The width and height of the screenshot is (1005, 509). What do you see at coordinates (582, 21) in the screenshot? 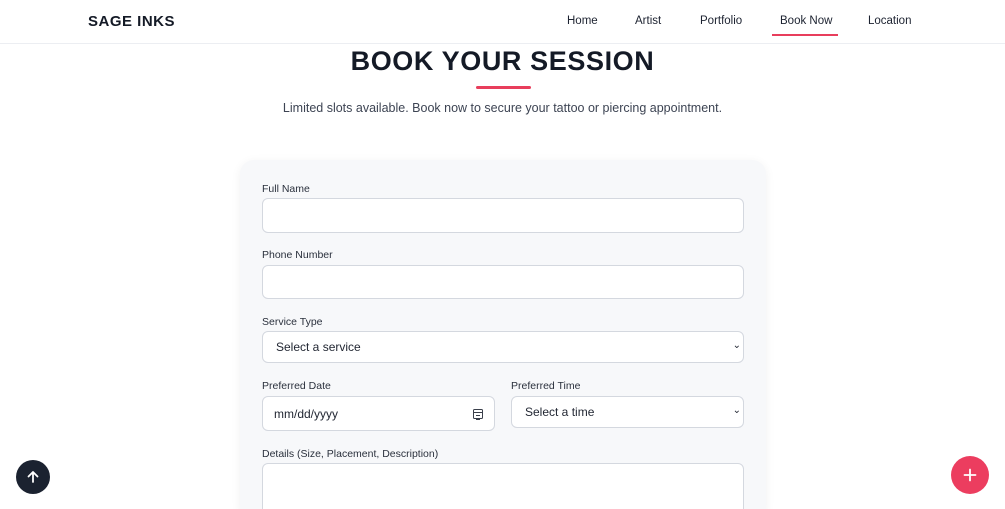
I see `nav-item-home: Home` at bounding box center [582, 21].